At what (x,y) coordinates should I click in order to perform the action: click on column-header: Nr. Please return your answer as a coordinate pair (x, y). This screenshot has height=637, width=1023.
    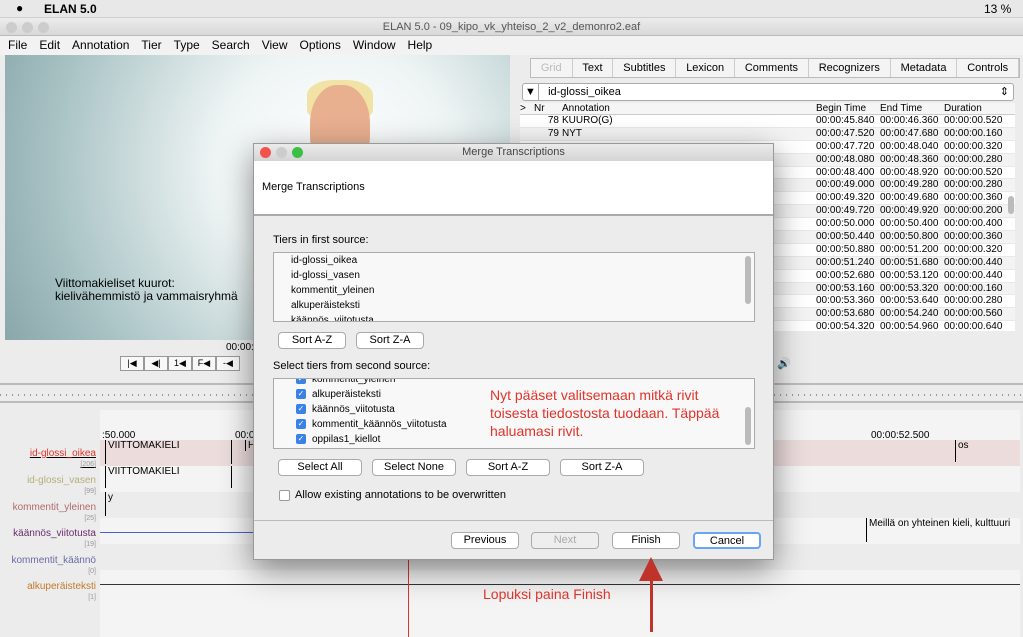
    Looking at the image, I should click on (548, 108).